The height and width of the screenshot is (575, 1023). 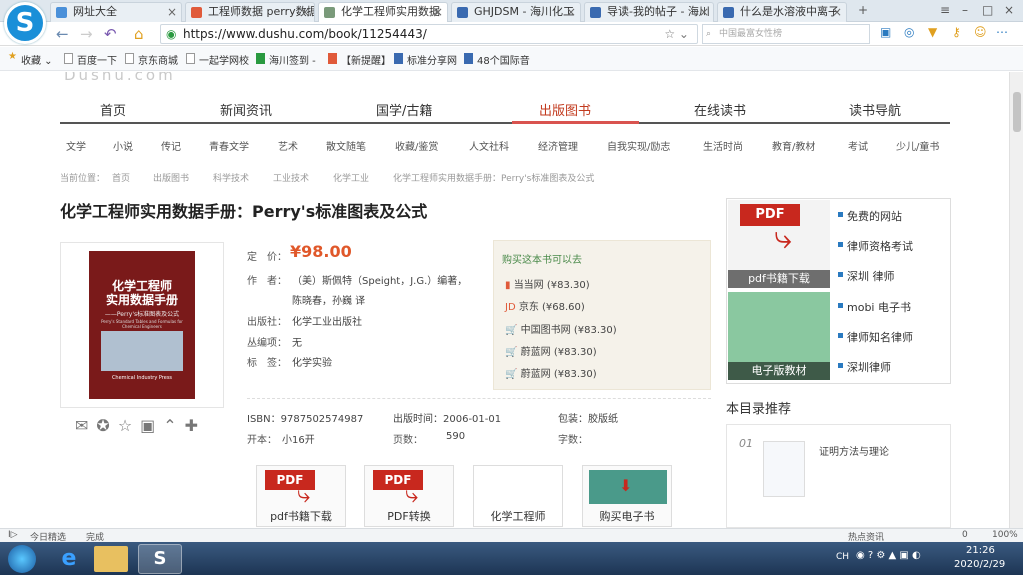 I want to click on ad-pdf-convert: PDF ⤷ PDF转换, so click(x=409, y=496).